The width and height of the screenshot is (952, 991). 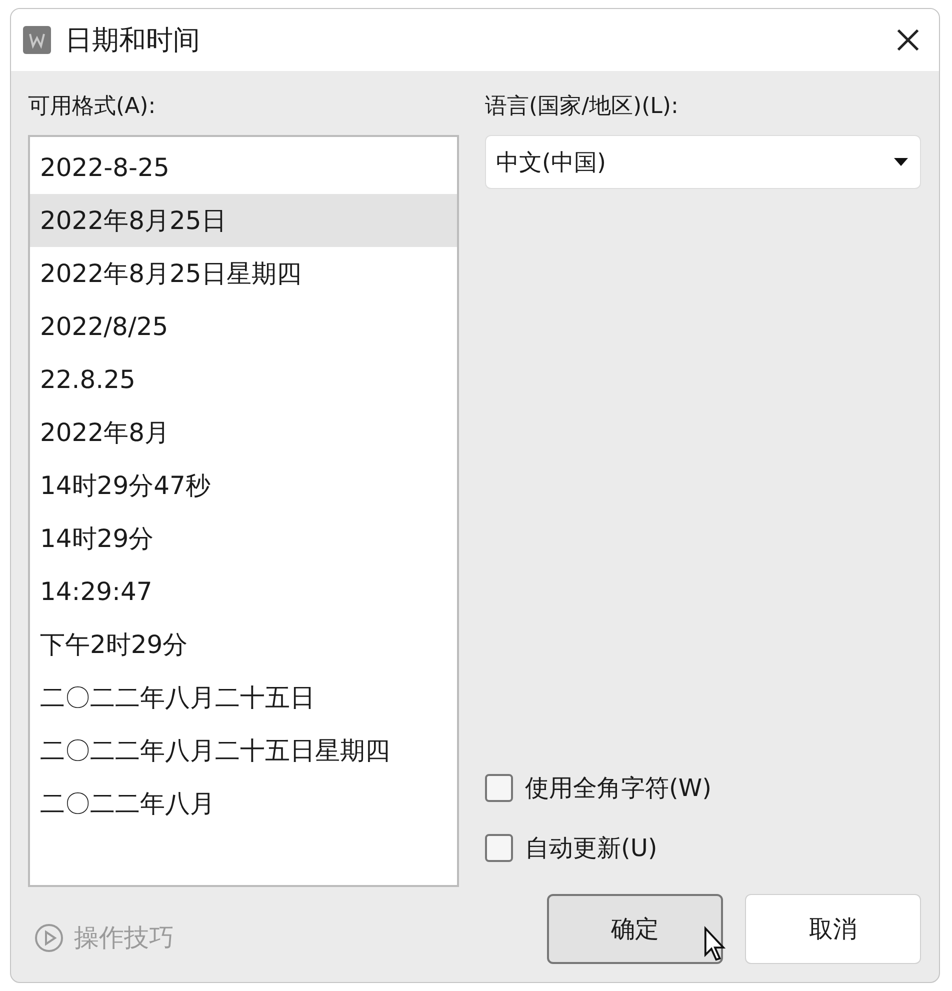 I want to click on format-item: 二〇二二年八月二十五日, so click(x=243, y=697).